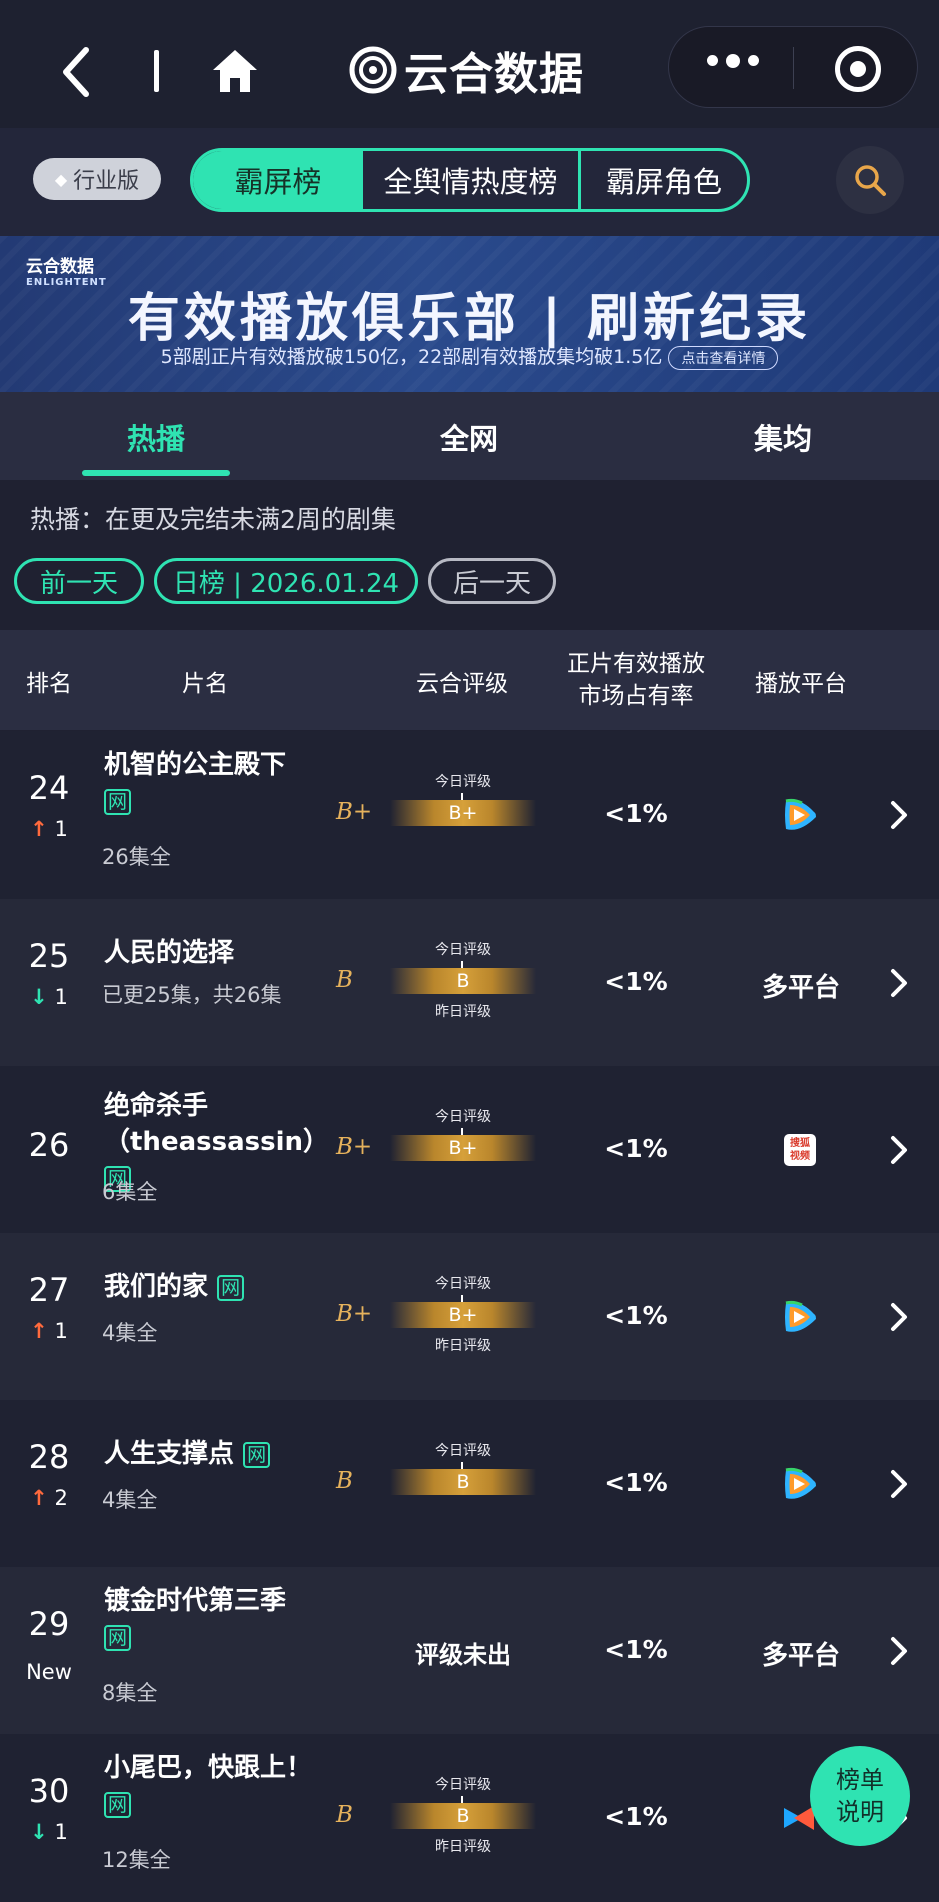 The height and width of the screenshot is (1902, 939). What do you see at coordinates (205, 684) in the screenshot?
I see `col-title: 片名` at bounding box center [205, 684].